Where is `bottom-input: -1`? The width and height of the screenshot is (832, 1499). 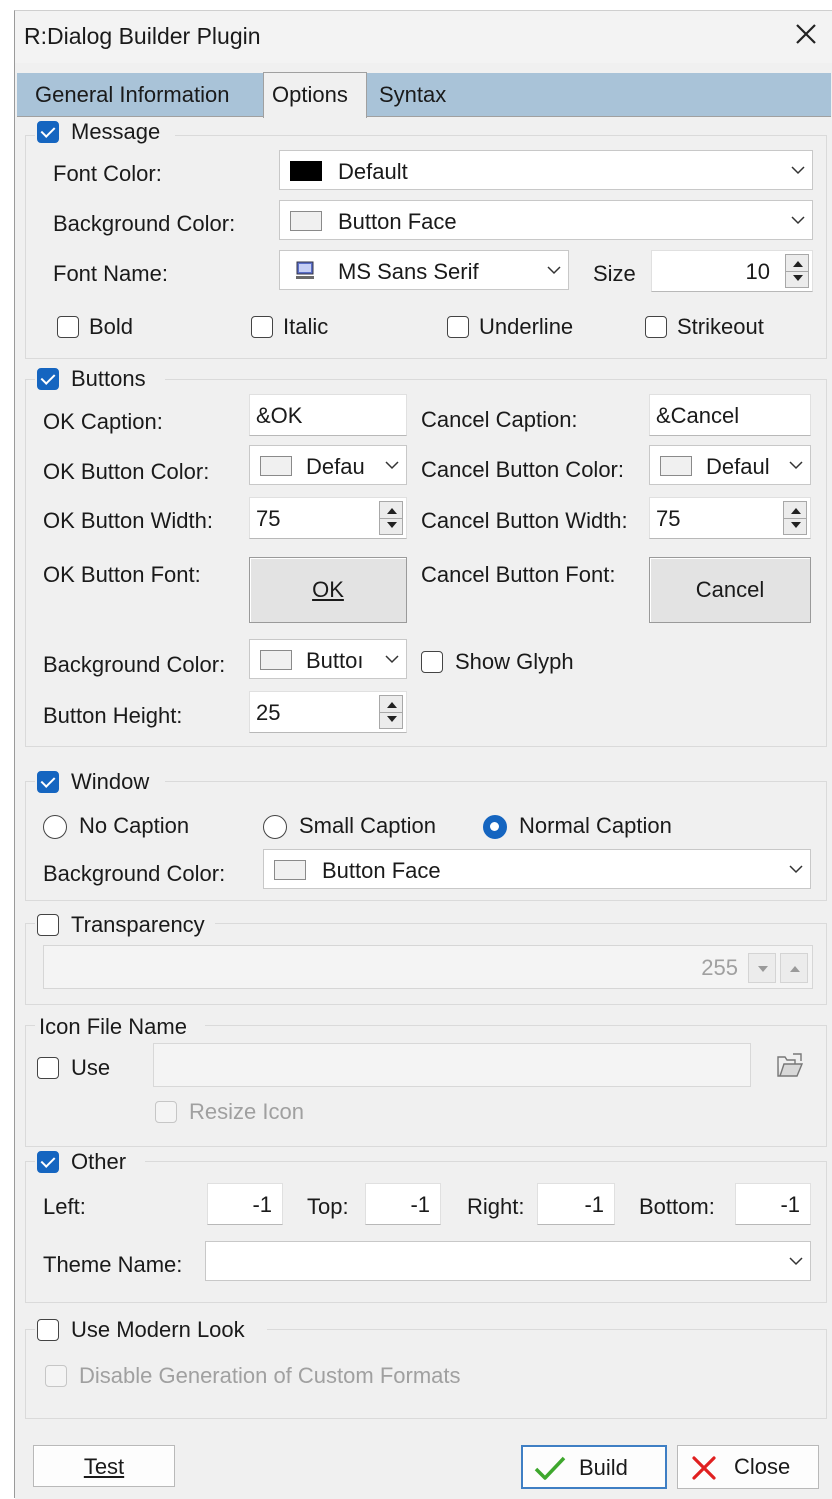 bottom-input: -1 is located at coordinates (773, 1204).